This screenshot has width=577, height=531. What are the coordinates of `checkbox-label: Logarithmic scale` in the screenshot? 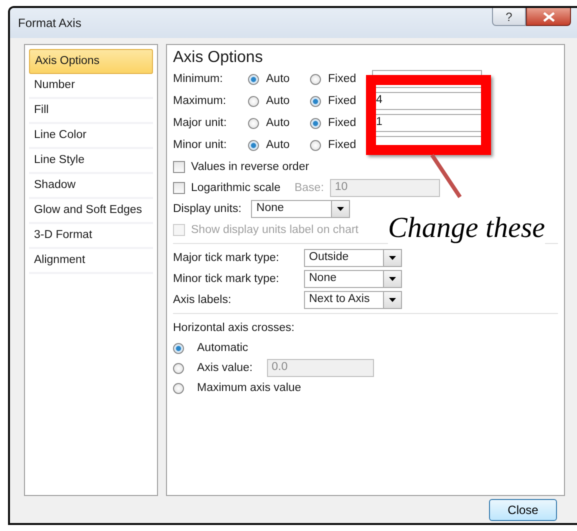 It's located at (235, 188).